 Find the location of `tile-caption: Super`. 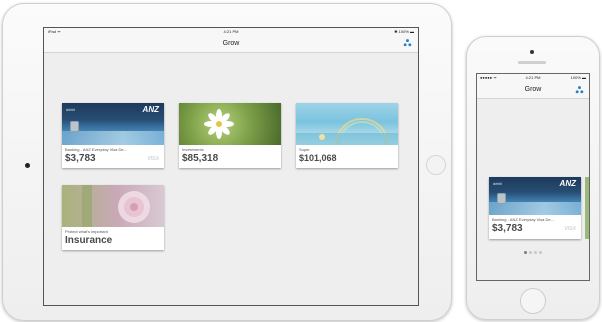

tile-caption: Super is located at coordinates (304, 149).